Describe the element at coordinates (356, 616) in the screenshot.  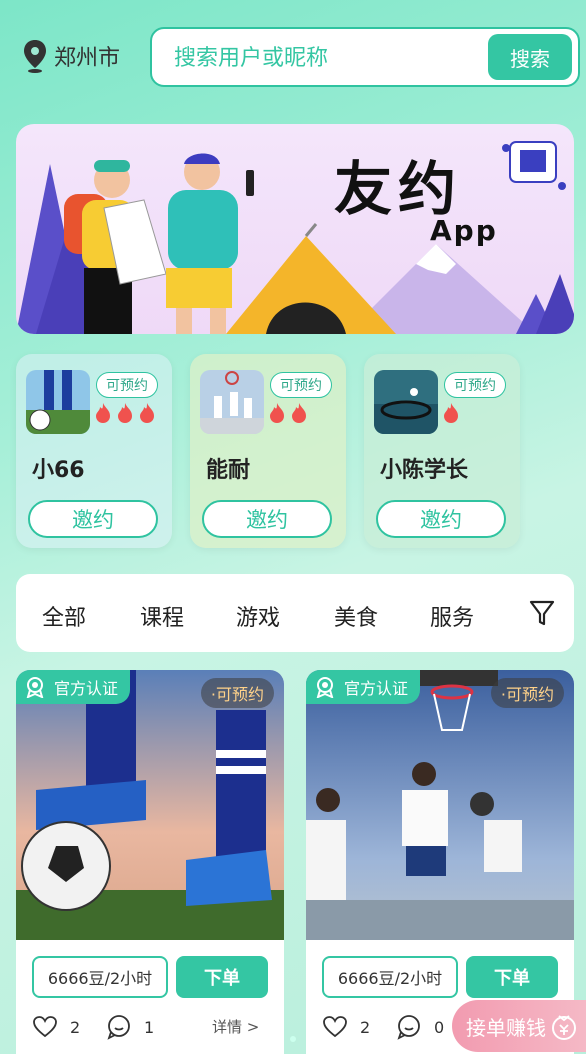
I see `tab-food: 美食` at that location.